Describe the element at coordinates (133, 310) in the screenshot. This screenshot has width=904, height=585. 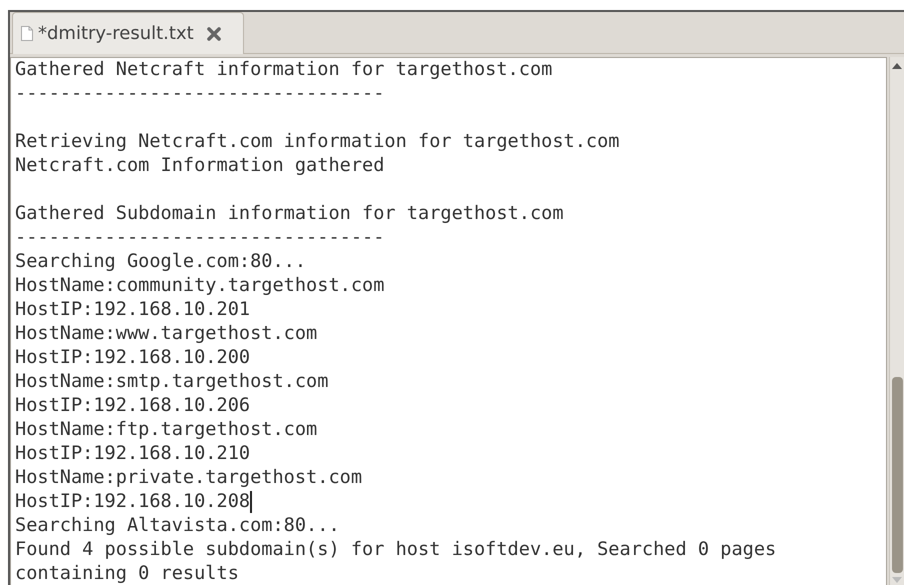
I see `text-line: HostIP:192.168.10.201` at that location.